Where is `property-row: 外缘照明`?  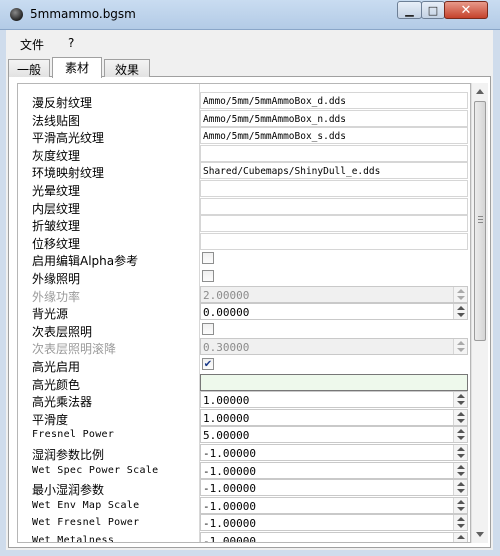 property-row: 外缘照明 is located at coordinates (244, 277).